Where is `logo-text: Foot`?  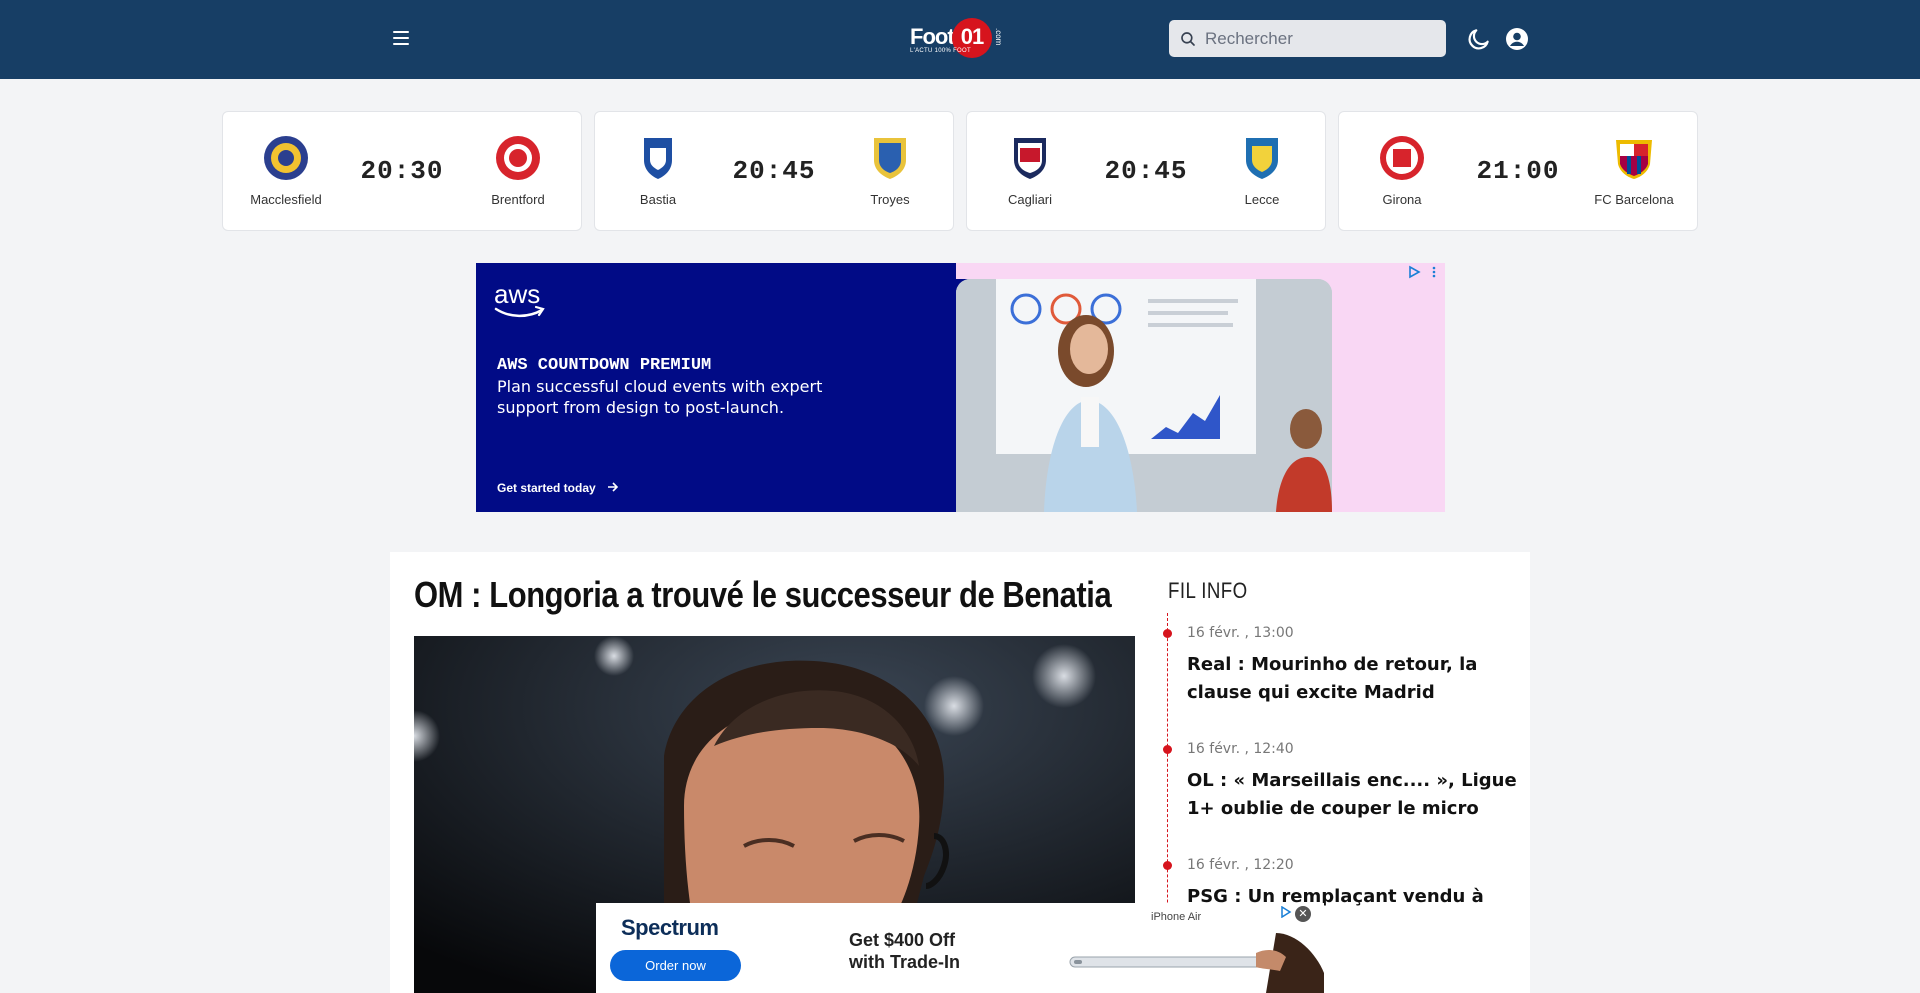 logo-text: Foot is located at coordinates (932, 36).